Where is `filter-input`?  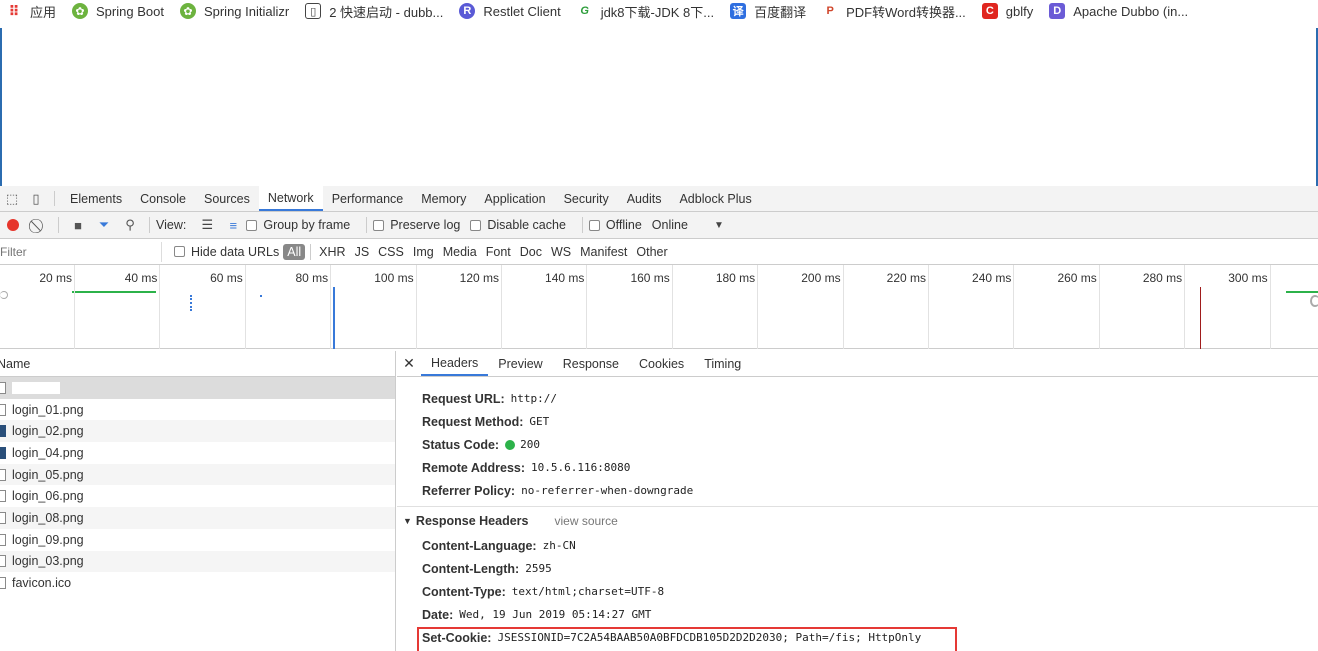
filter-input is located at coordinates (81, 251).